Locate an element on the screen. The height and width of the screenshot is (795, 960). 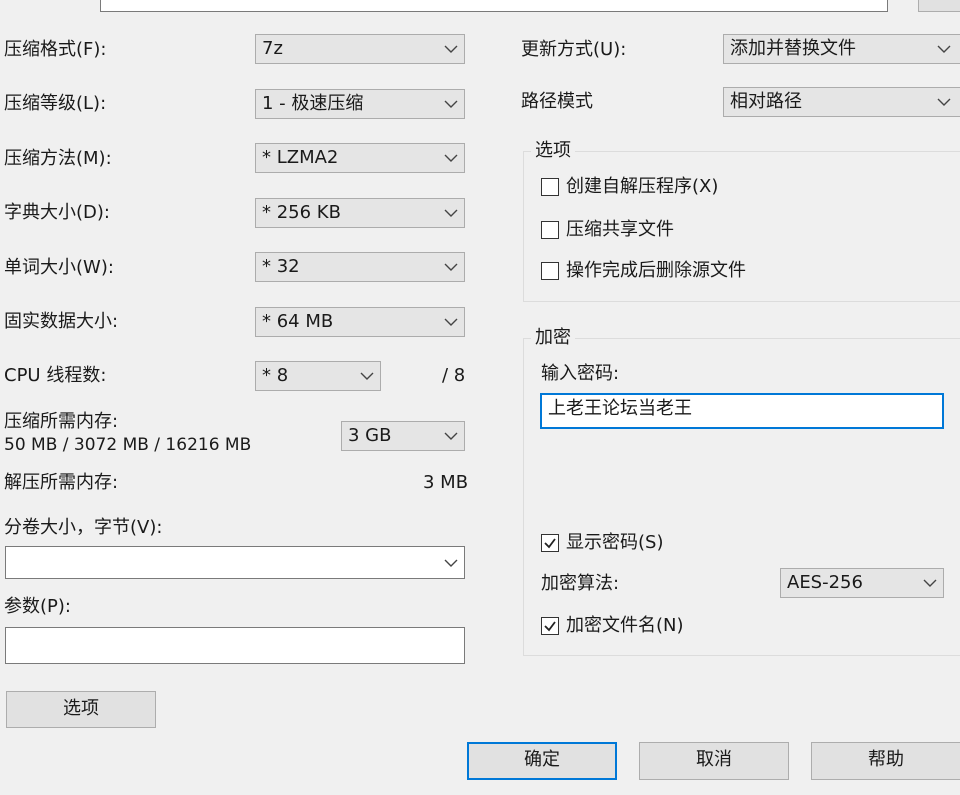
cancel-button: 取消 is located at coordinates (714, 761).